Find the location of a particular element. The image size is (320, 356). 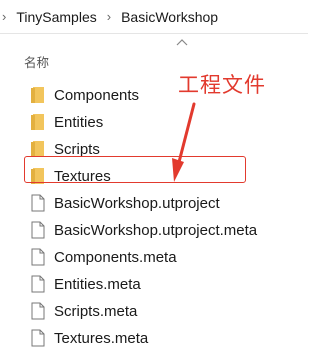

list-item-file: BasicWorkshop.utproject.meta is located at coordinates (143, 230).